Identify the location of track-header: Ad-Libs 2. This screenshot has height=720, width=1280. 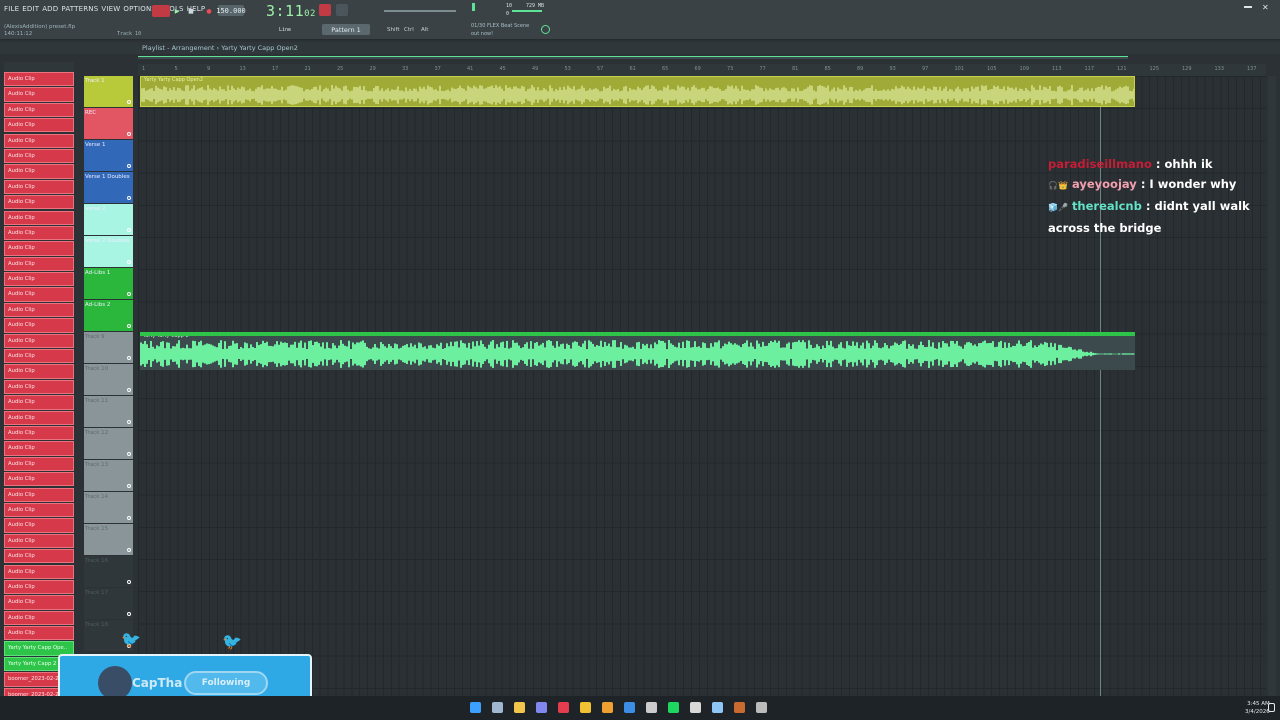
(108, 315).